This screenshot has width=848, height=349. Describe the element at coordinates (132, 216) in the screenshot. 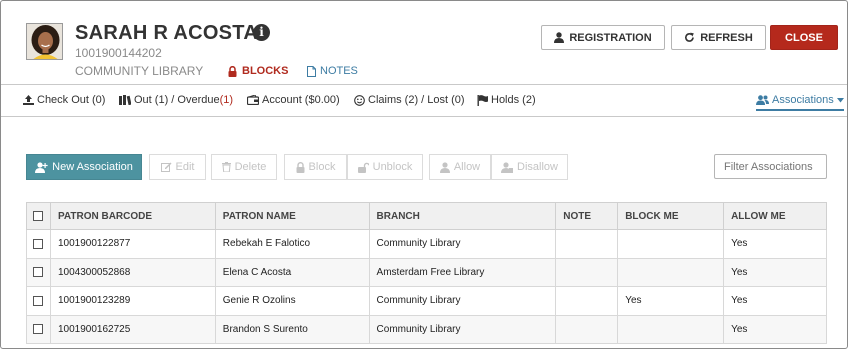

I see `column-header: PATRON BARCODE` at that location.